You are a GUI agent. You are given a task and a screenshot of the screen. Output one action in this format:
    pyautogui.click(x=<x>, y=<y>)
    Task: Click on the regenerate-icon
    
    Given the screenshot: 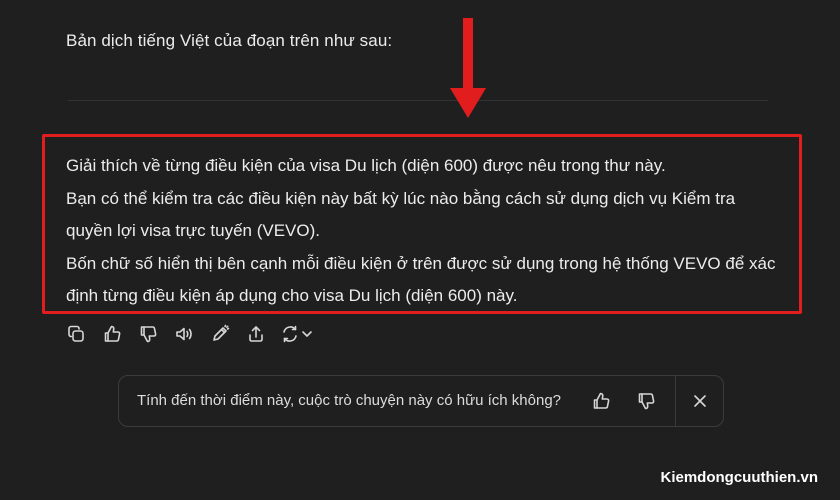 What is the action you would take?
    pyautogui.click(x=297, y=334)
    